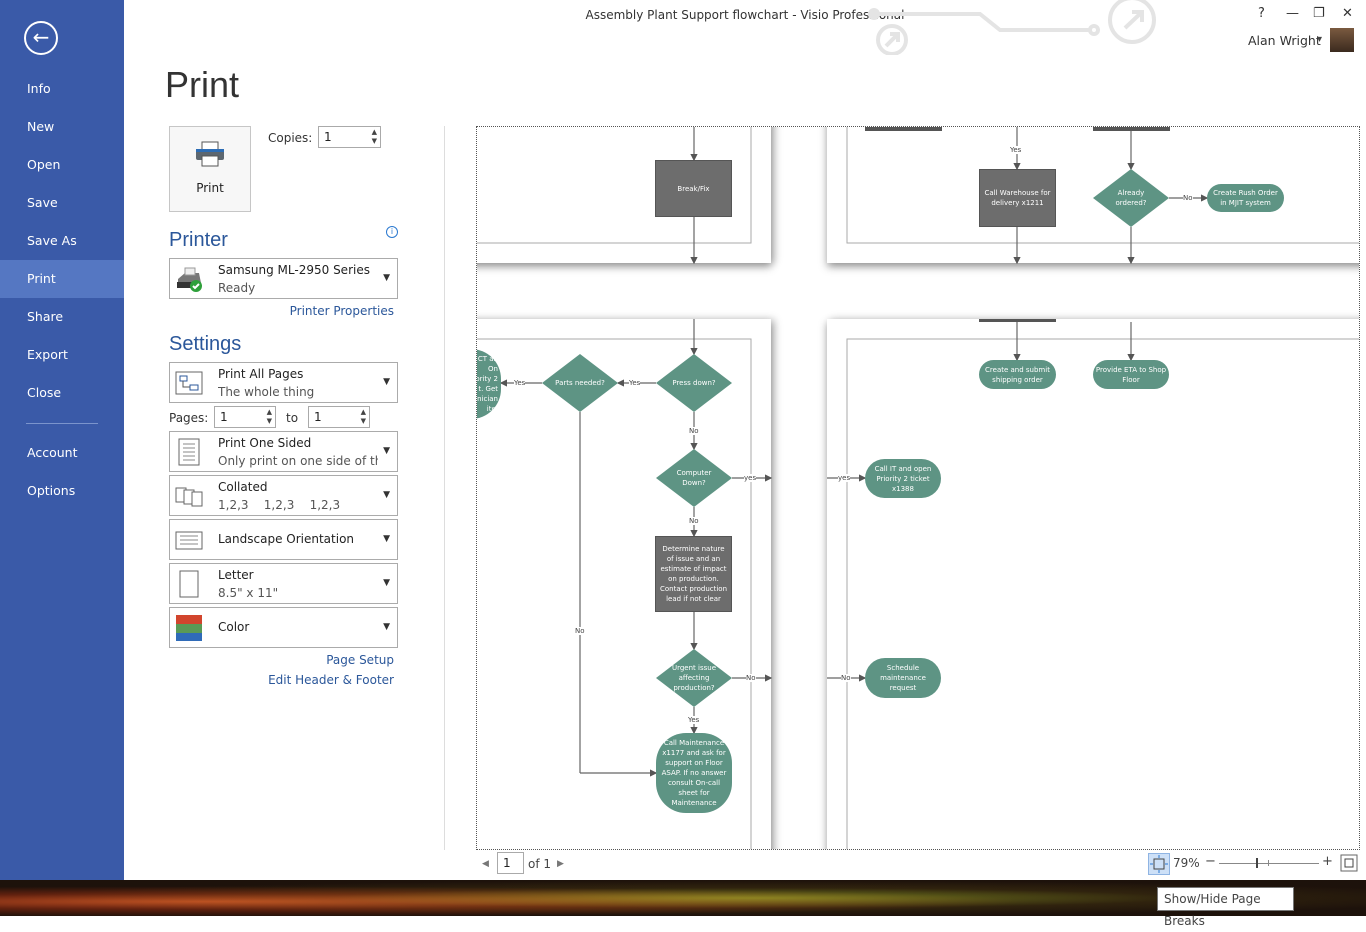 The width and height of the screenshot is (1366, 932). I want to click on sides-title: Print One Sided, so click(265, 443).